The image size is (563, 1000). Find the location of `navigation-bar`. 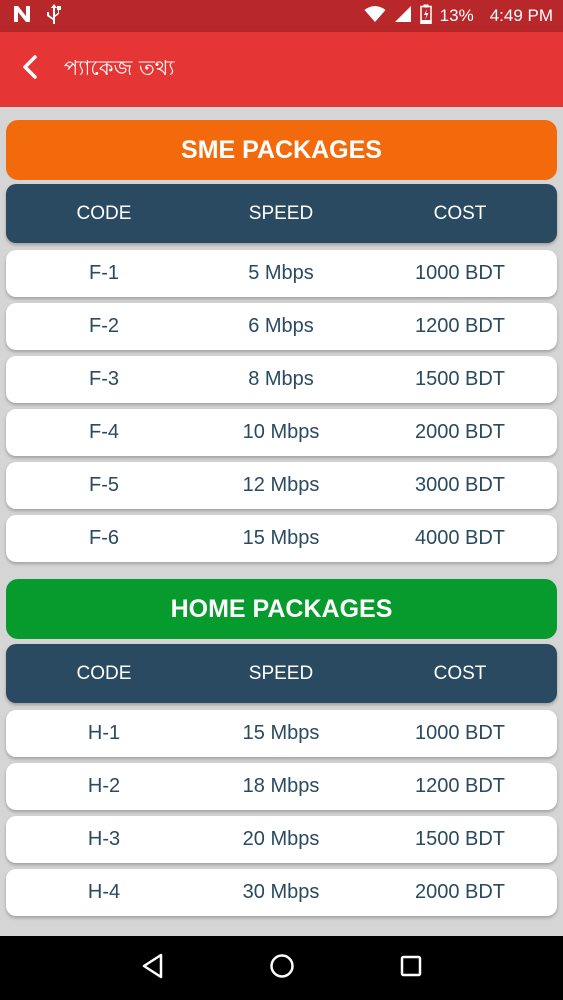

navigation-bar is located at coordinates (281, 968).